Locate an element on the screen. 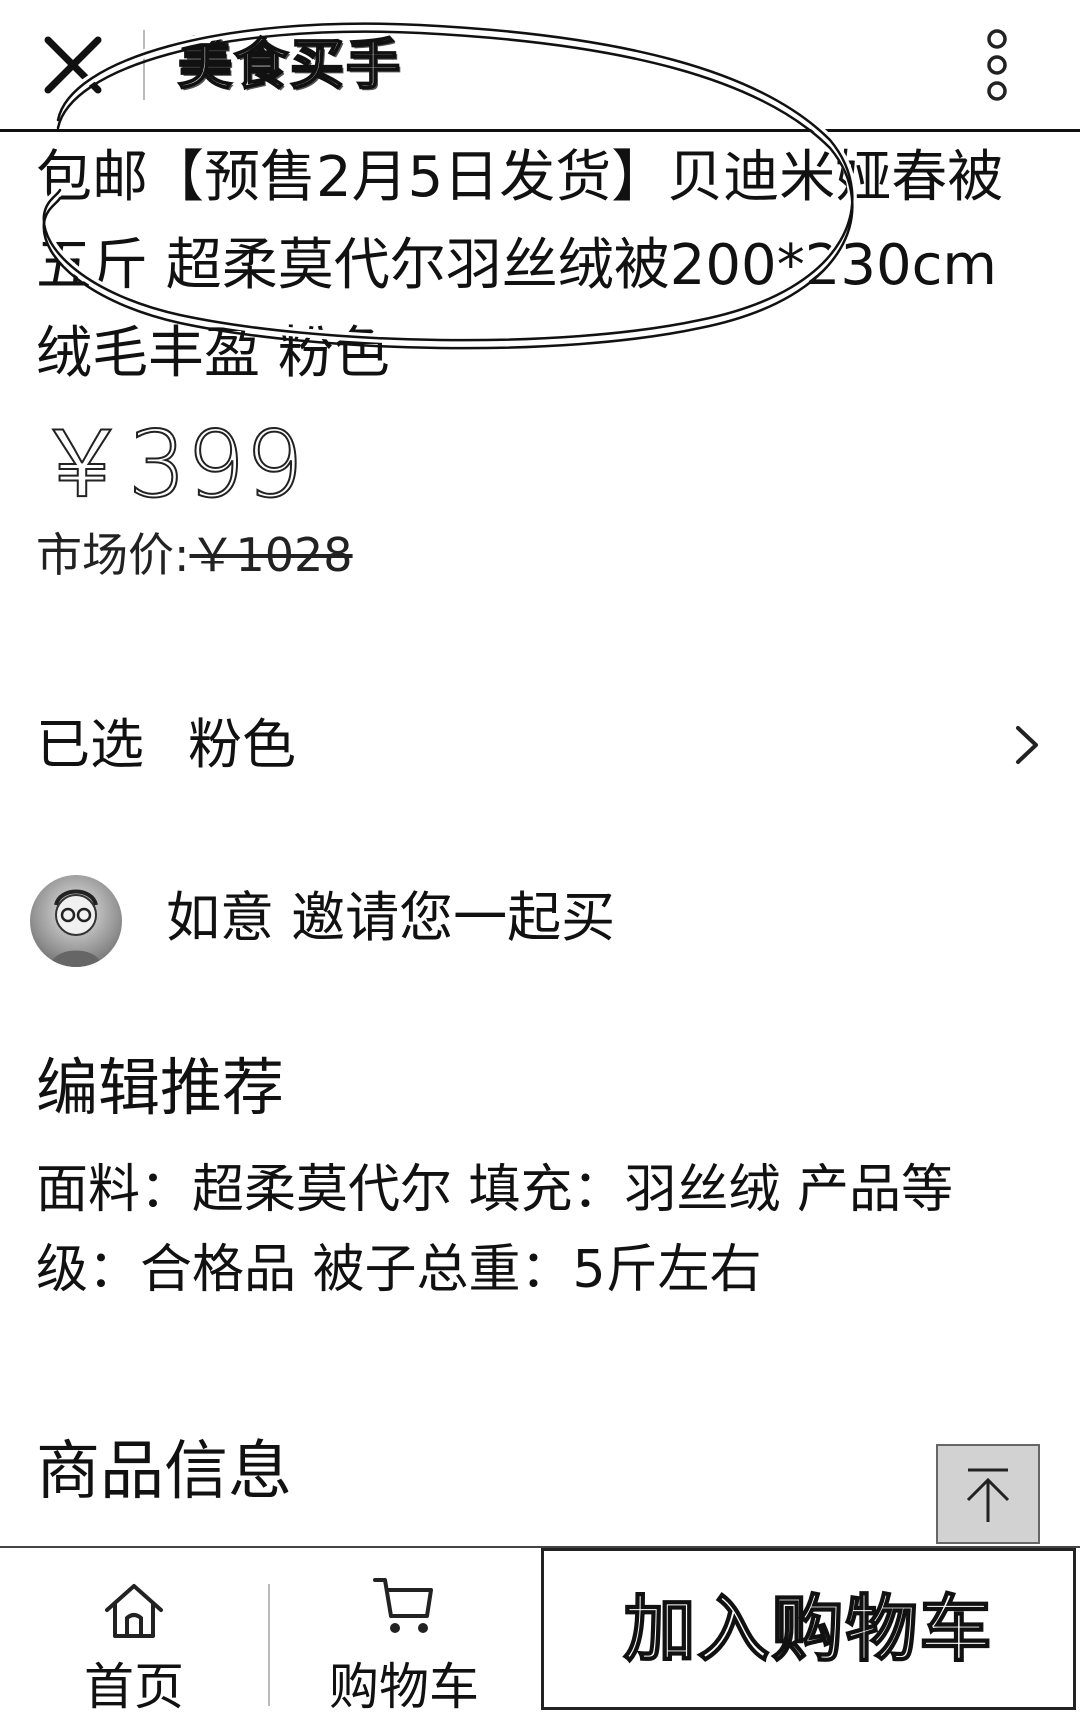 This screenshot has width=1080, height=1734. more-button is located at coordinates (997, 65).